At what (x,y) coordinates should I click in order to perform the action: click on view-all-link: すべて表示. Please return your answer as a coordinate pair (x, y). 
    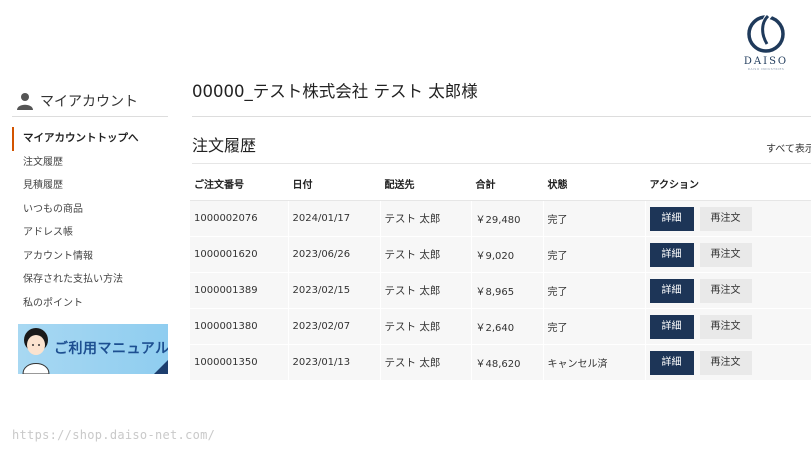
    Looking at the image, I should click on (788, 147).